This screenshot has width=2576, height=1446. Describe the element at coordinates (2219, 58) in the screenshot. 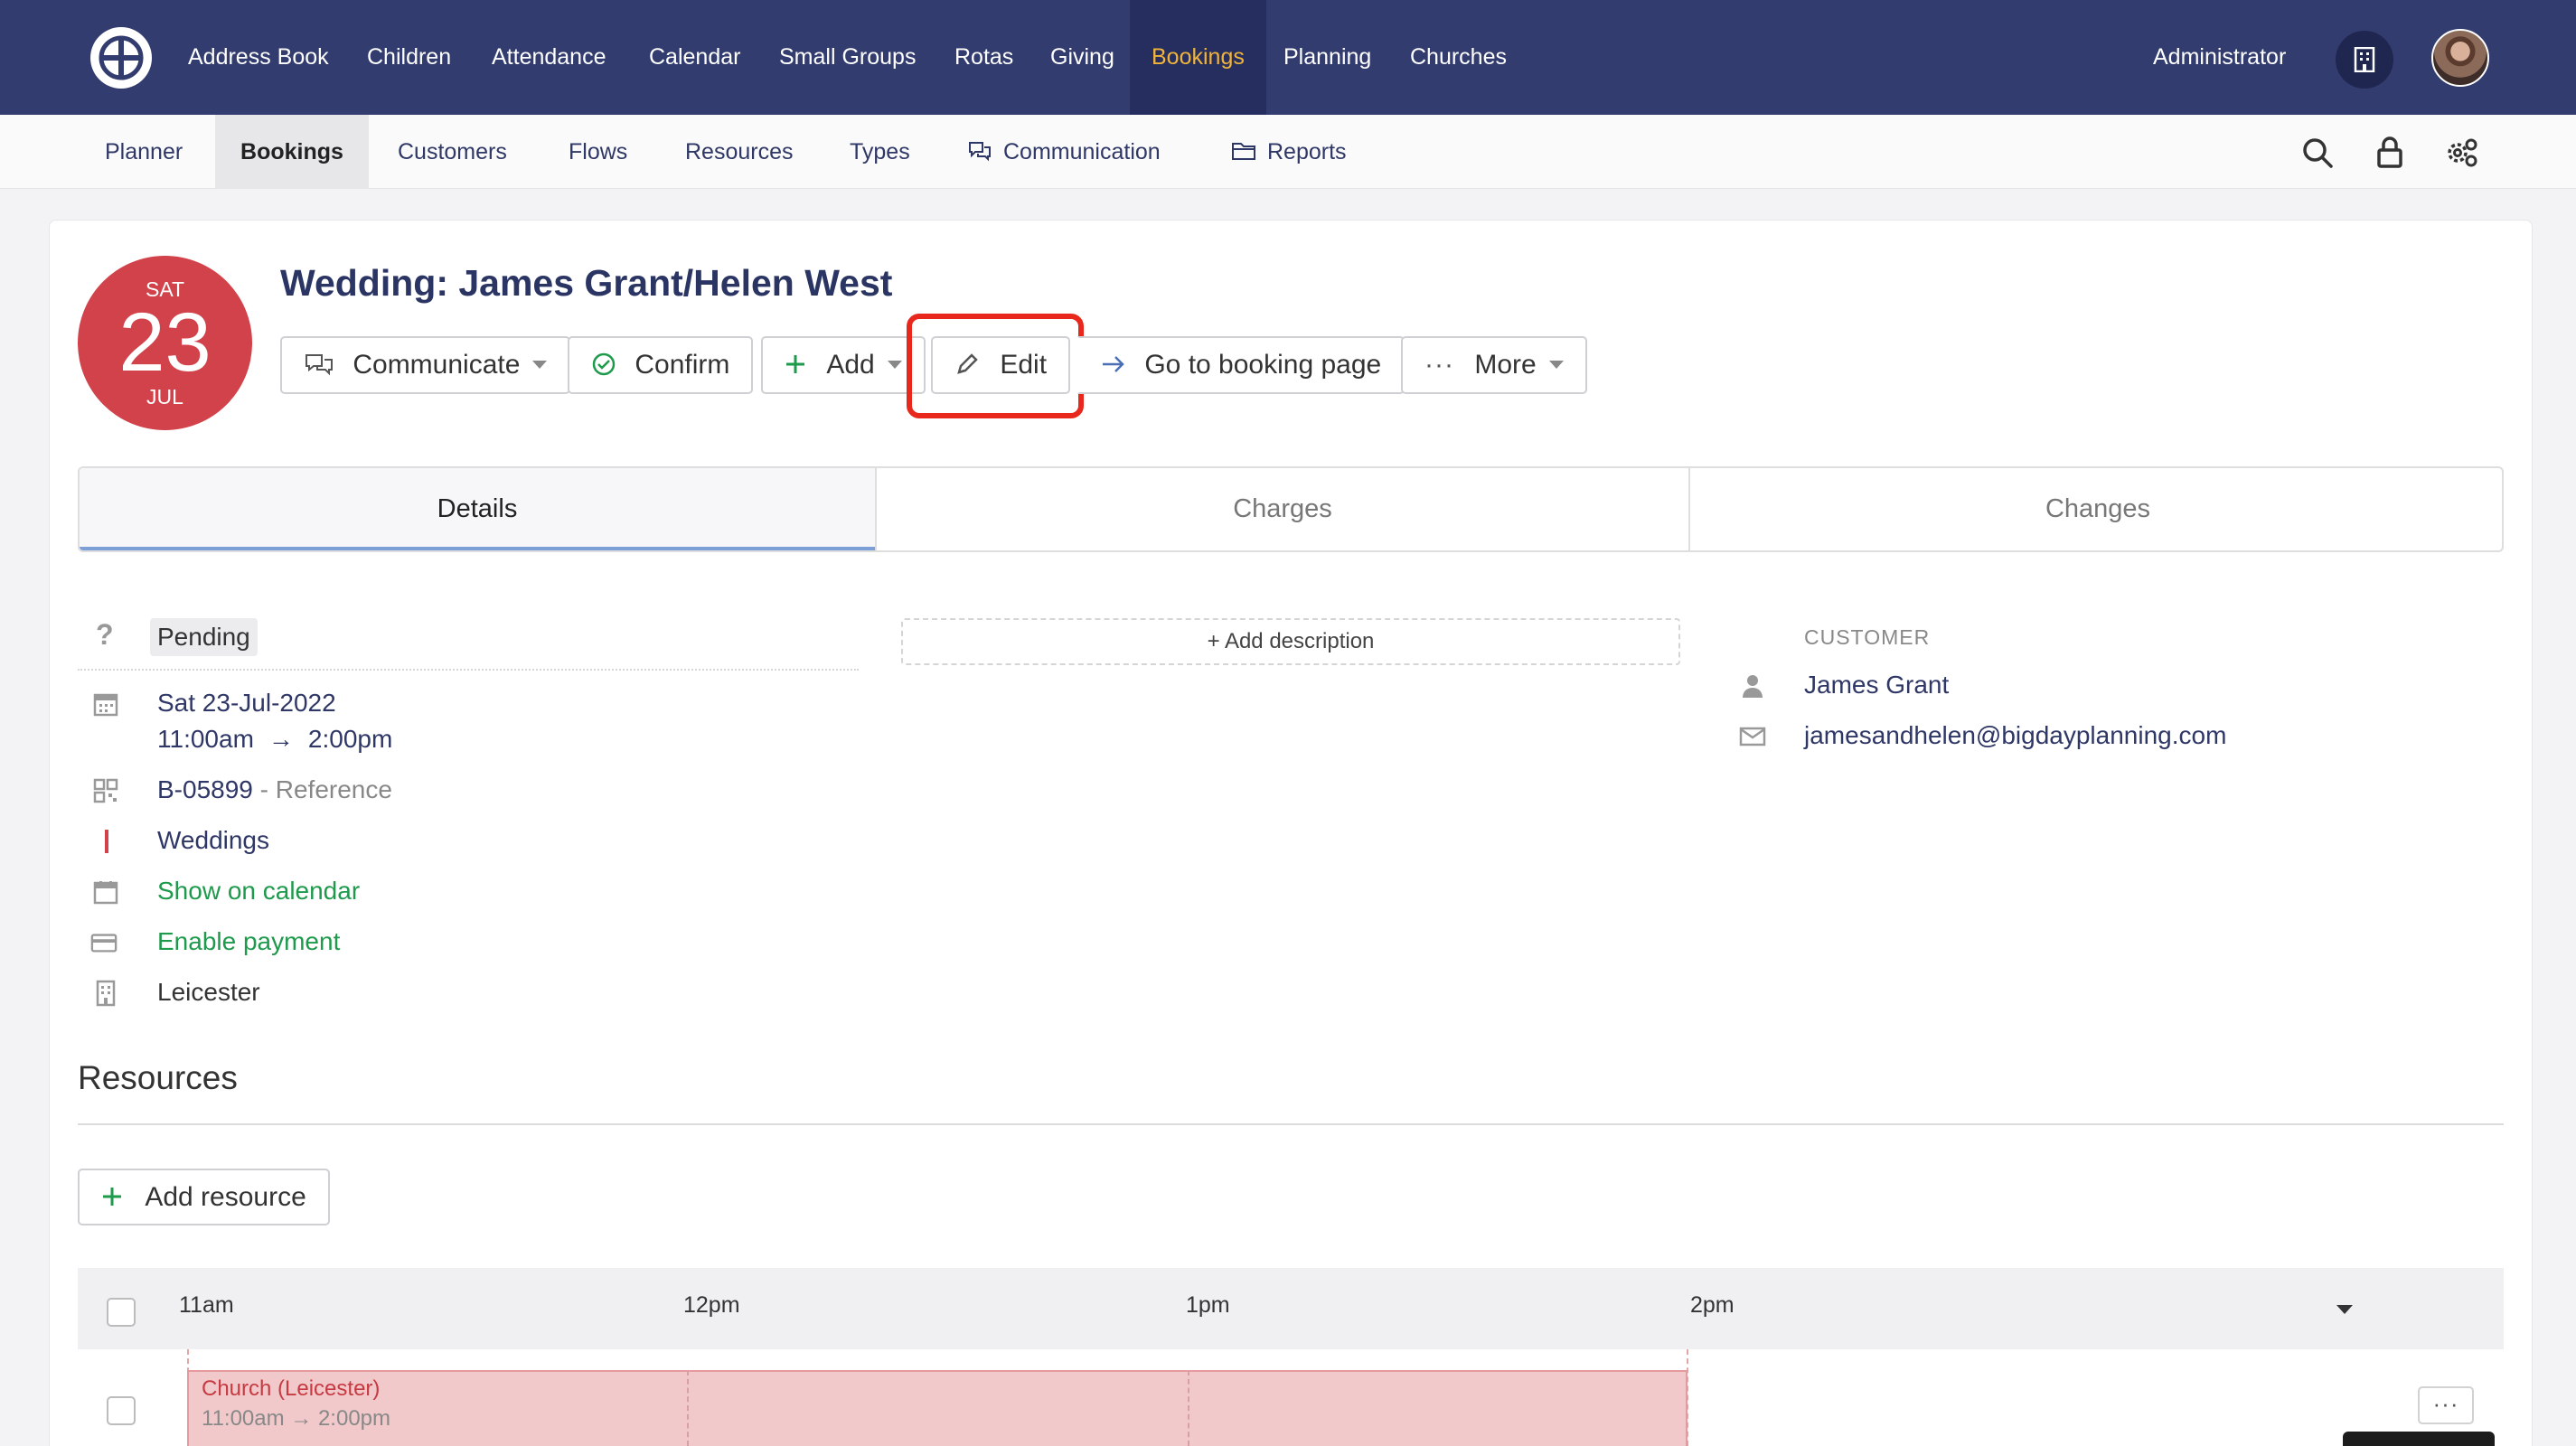

I see `user-role-label: Administrator` at that location.